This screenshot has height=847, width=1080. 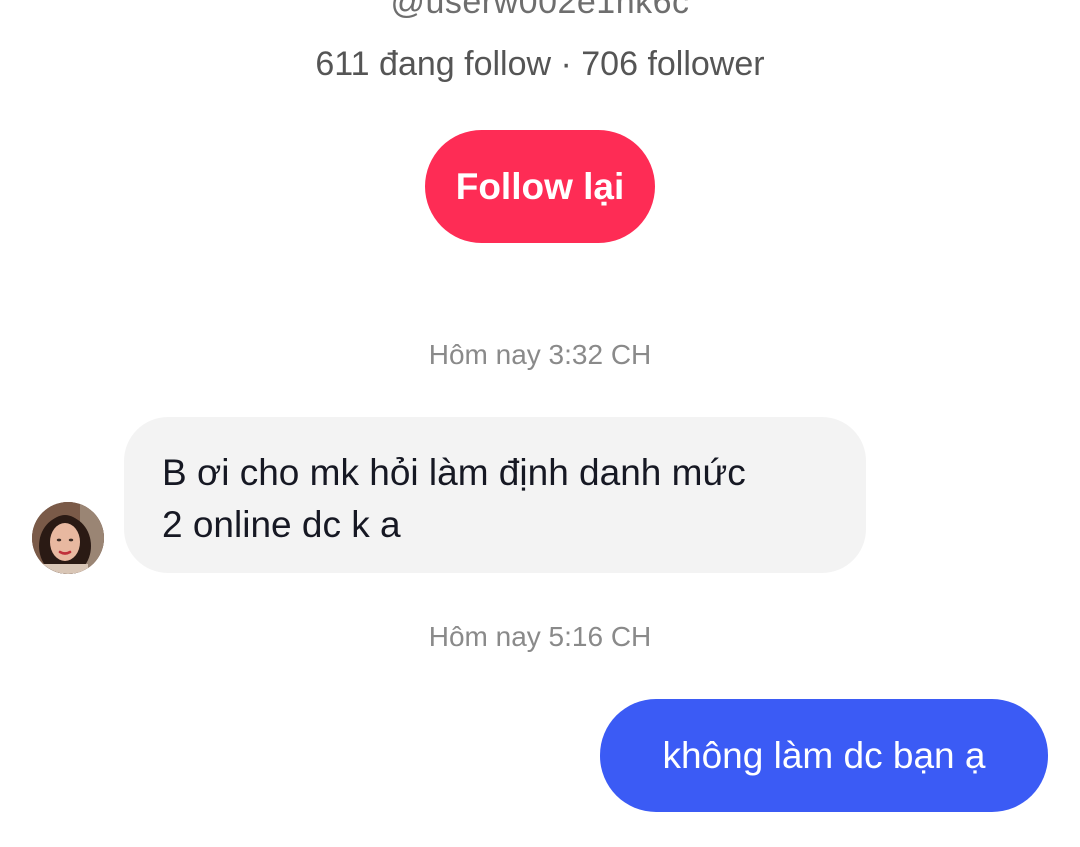 What do you see at coordinates (540, 186) in the screenshot?
I see `follow-back-button: Follow lại` at bounding box center [540, 186].